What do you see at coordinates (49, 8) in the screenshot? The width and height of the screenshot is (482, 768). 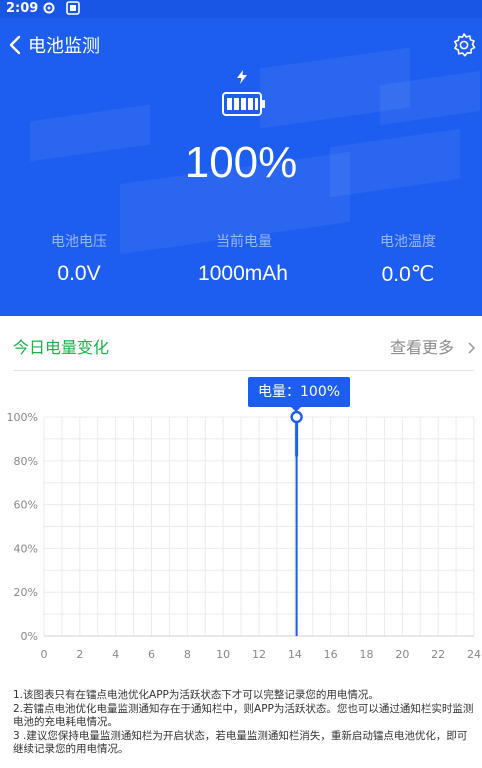 I see `settings-status-icon` at bounding box center [49, 8].